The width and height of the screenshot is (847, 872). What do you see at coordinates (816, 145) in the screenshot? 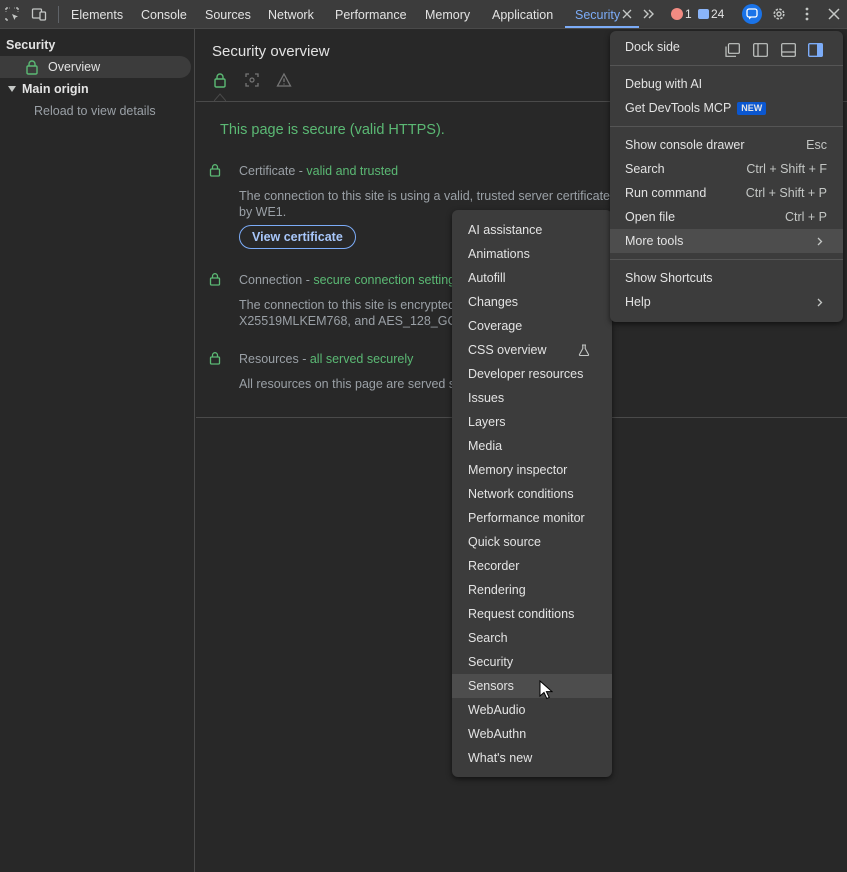
I see `shortcut-label: Esc` at bounding box center [816, 145].